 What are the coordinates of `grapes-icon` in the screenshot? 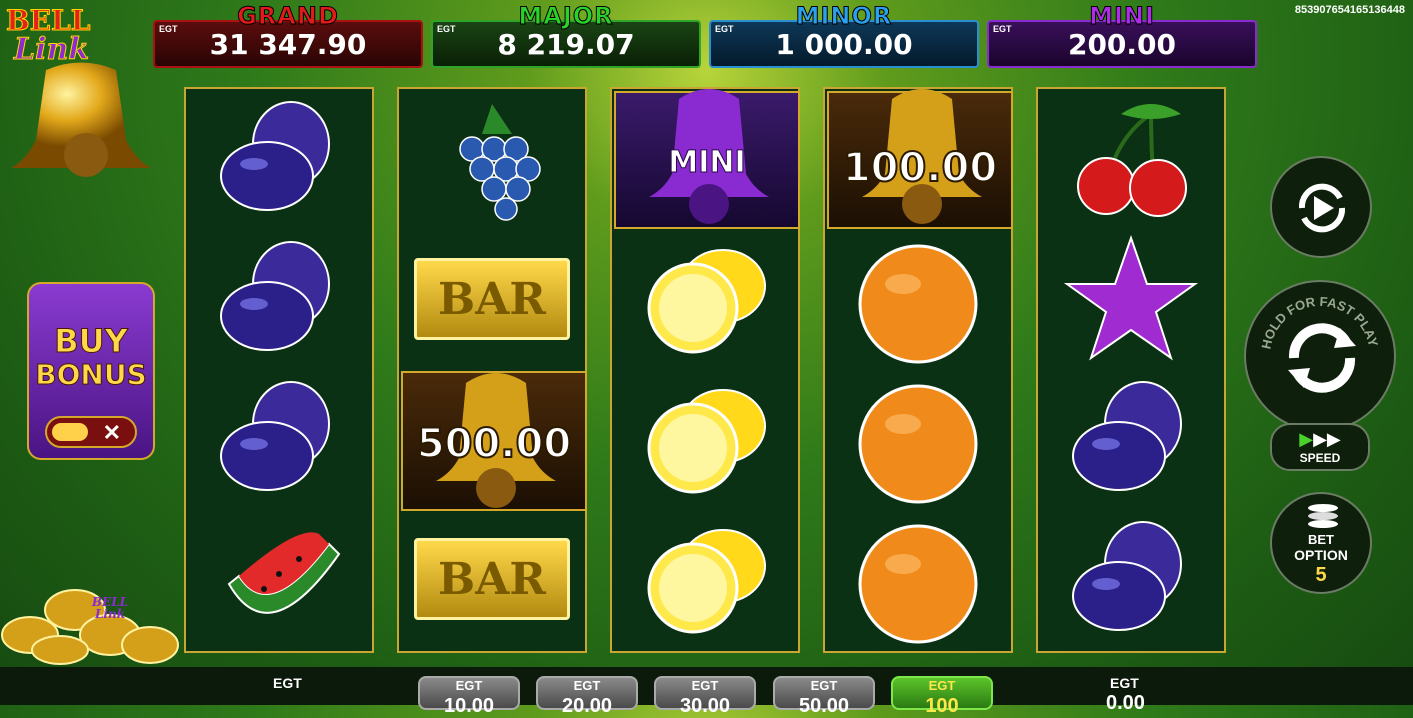 It's located at (492, 159).